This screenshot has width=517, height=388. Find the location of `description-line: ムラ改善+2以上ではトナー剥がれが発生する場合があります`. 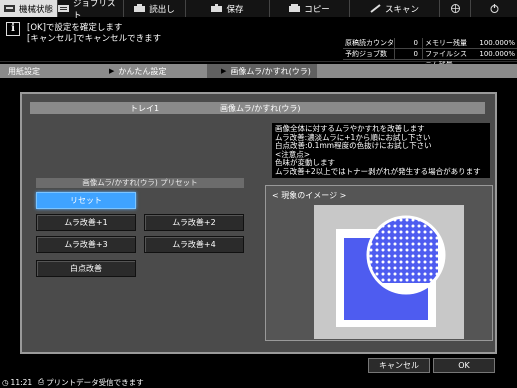

description-line: ムラ改善+2以上ではトナー剥がれが発生する場合があります is located at coordinates (378, 171).